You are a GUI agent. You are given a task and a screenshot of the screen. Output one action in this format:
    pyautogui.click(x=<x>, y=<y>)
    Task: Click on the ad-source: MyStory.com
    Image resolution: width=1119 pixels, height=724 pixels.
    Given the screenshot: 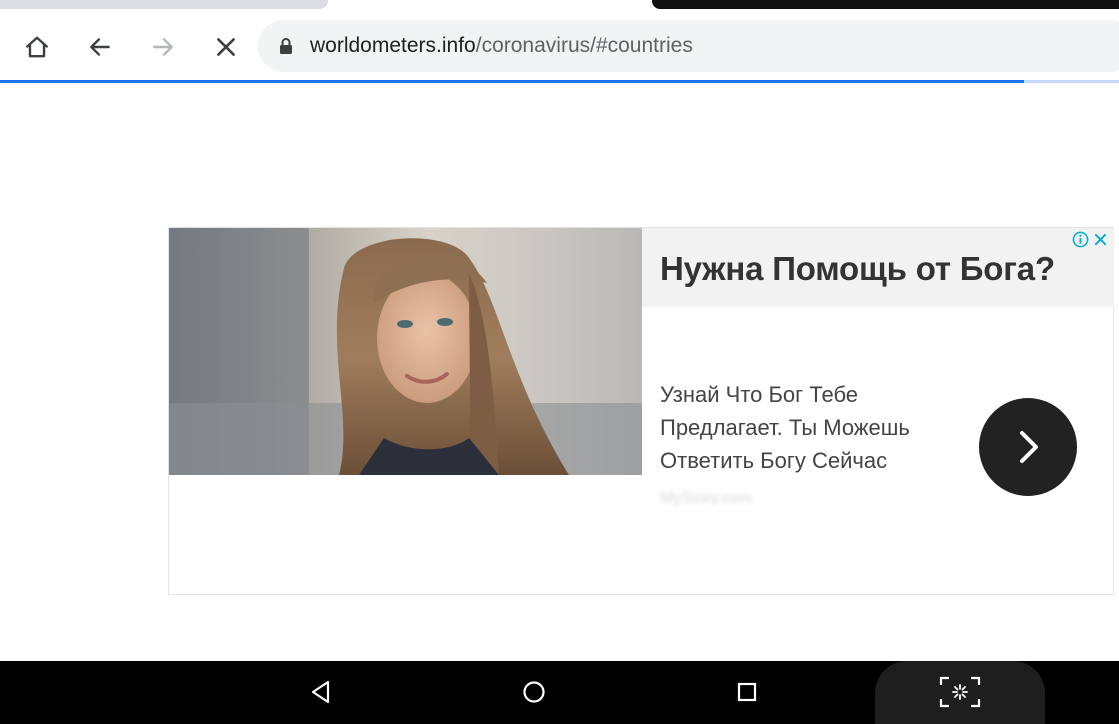 What is the action you would take?
    pyautogui.click(x=706, y=498)
    